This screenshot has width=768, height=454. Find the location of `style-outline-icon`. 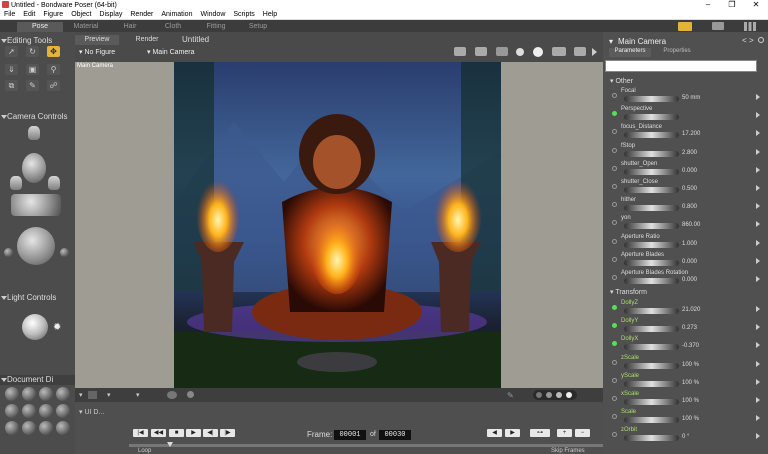

style-outline-icon is located at coordinates (29, 394).